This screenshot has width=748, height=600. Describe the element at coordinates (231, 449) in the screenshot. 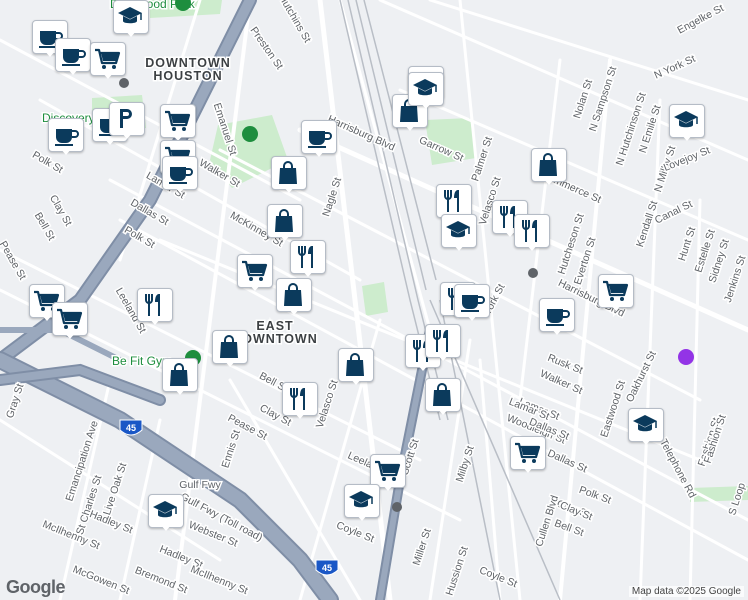

I see `street-label: Ennis St` at that location.